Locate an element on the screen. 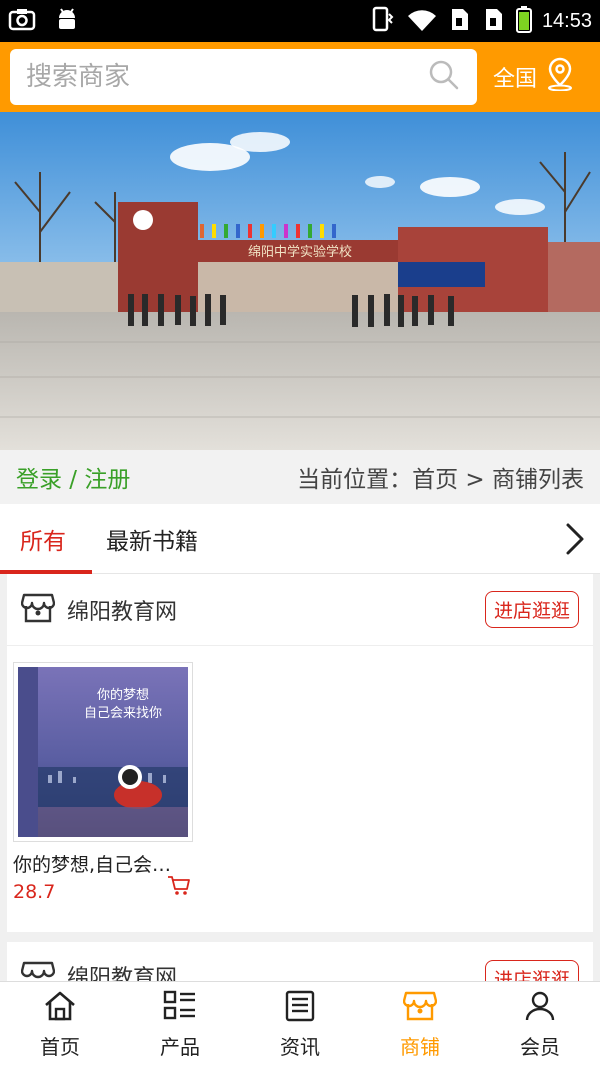 The height and width of the screenshot is (1067, 600). status-time: 14:53 is located at coordinates (566, 20).